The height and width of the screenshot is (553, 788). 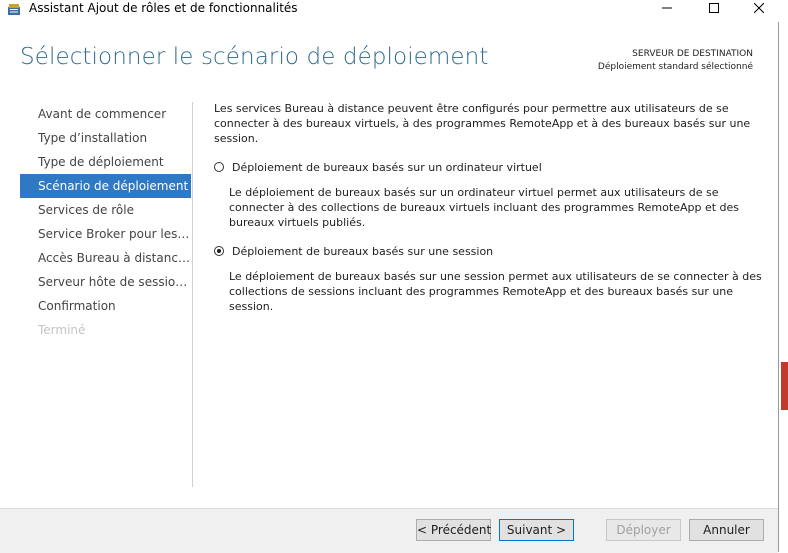 I want to click on destination-label: SERVEUR DE DESTINATION, so click(x=692, y=54).